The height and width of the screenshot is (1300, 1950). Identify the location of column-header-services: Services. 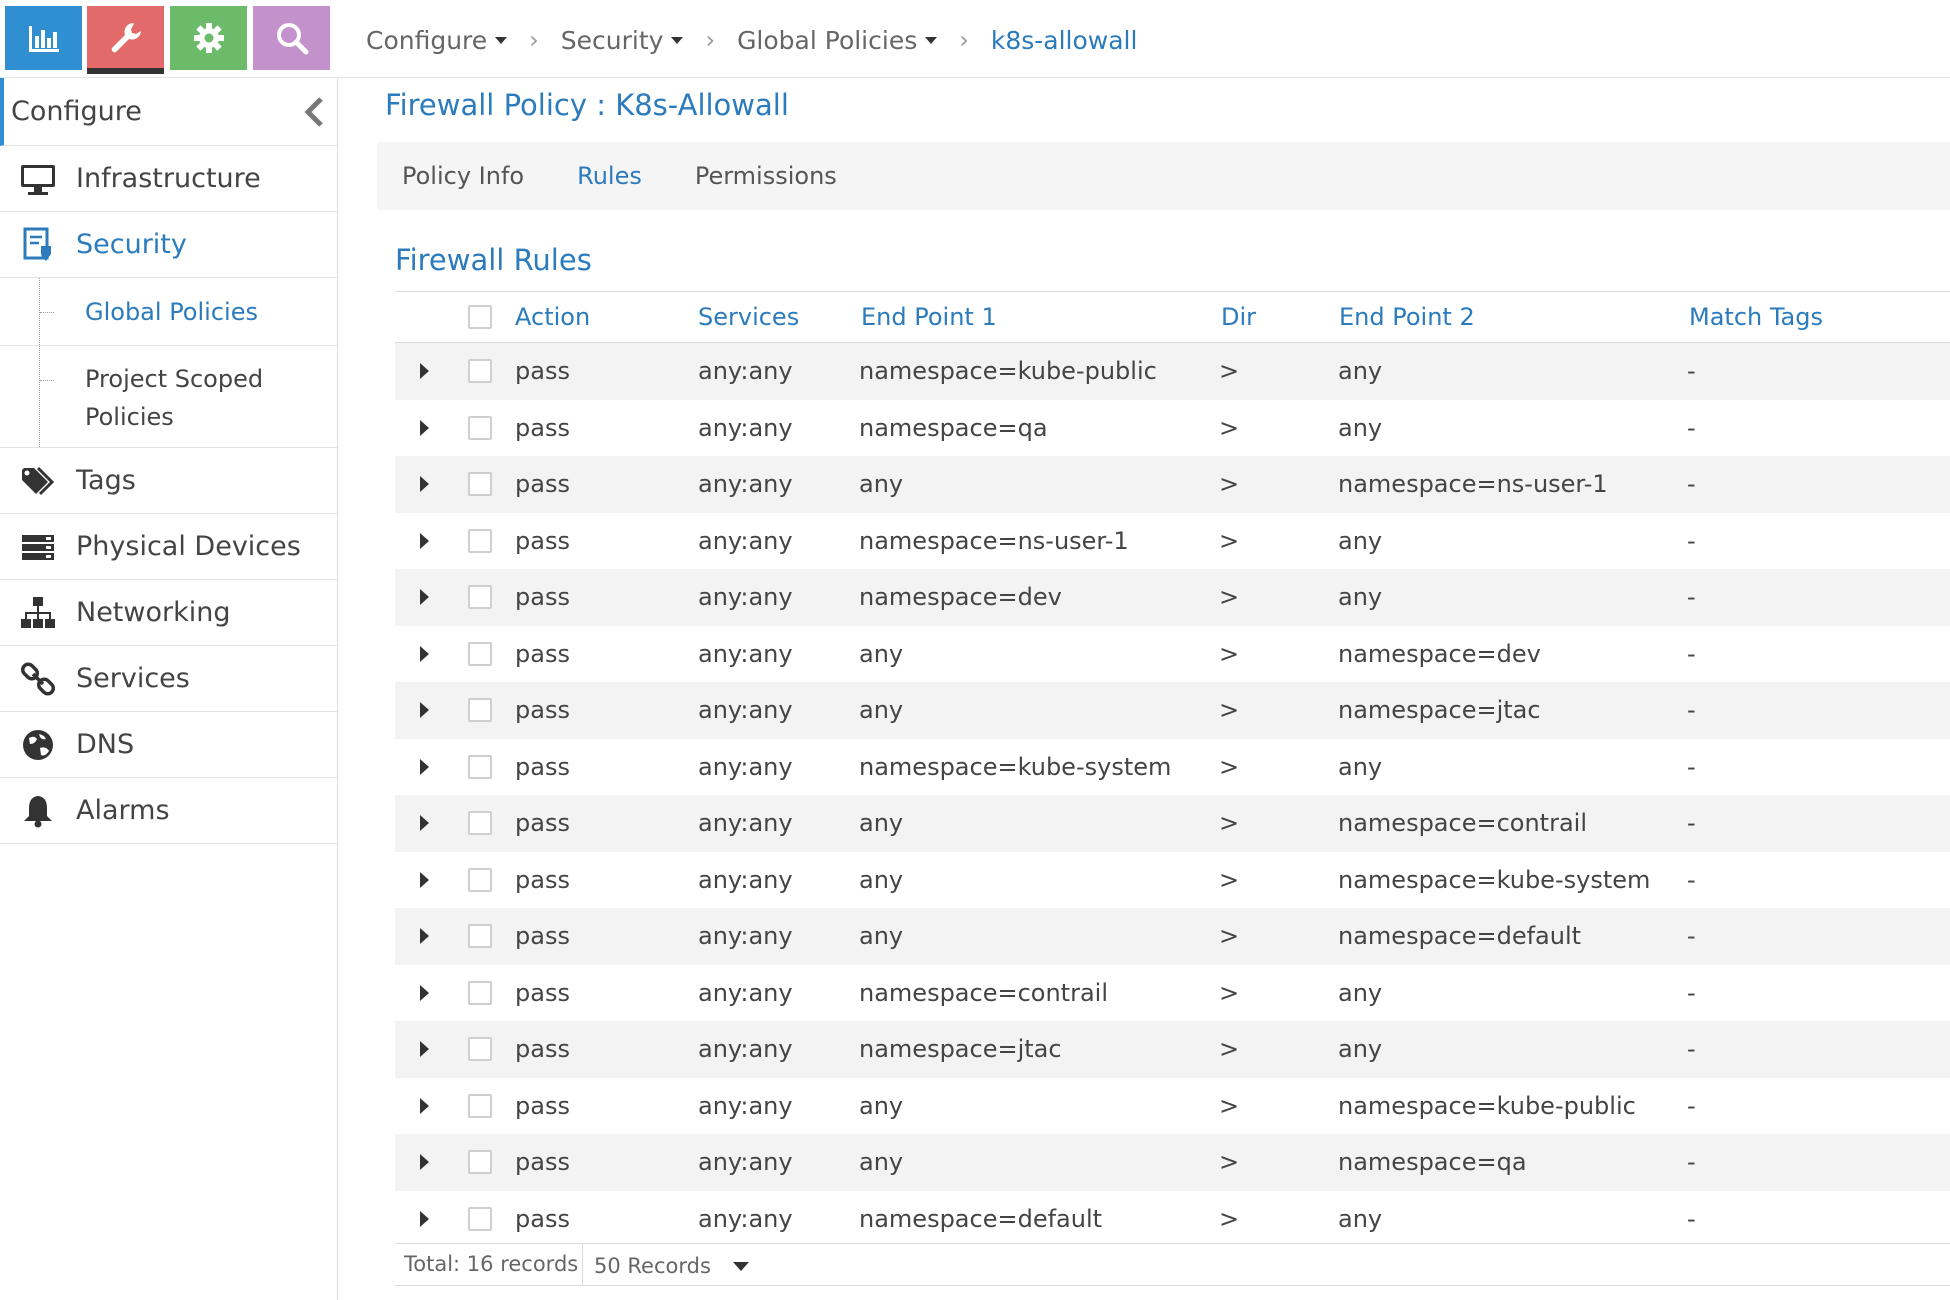
(748, 317).